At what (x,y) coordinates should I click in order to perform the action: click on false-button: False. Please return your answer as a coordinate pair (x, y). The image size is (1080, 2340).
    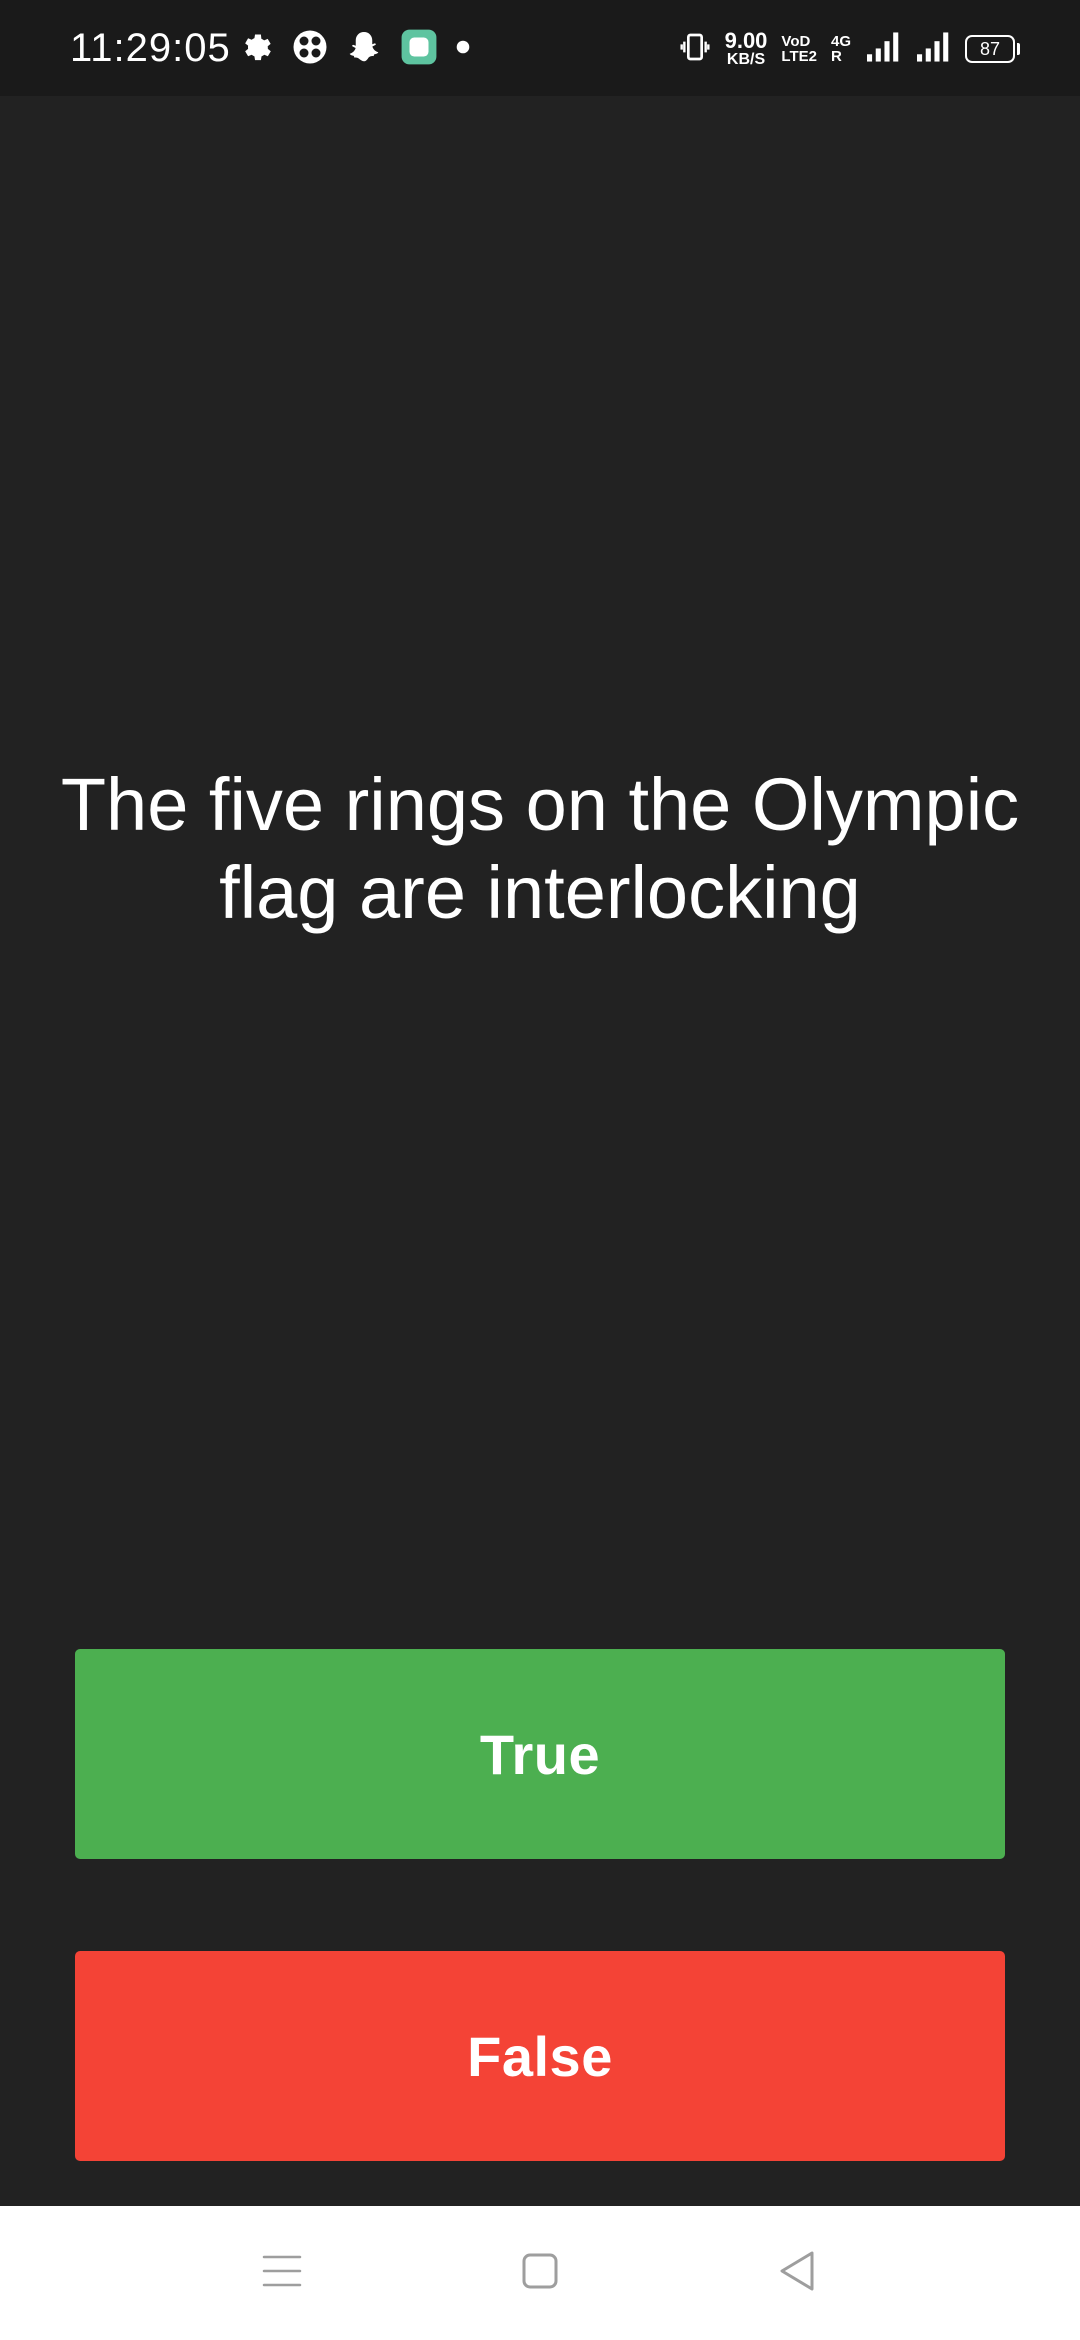
    Looking at the image, I should click on (540, 2056).